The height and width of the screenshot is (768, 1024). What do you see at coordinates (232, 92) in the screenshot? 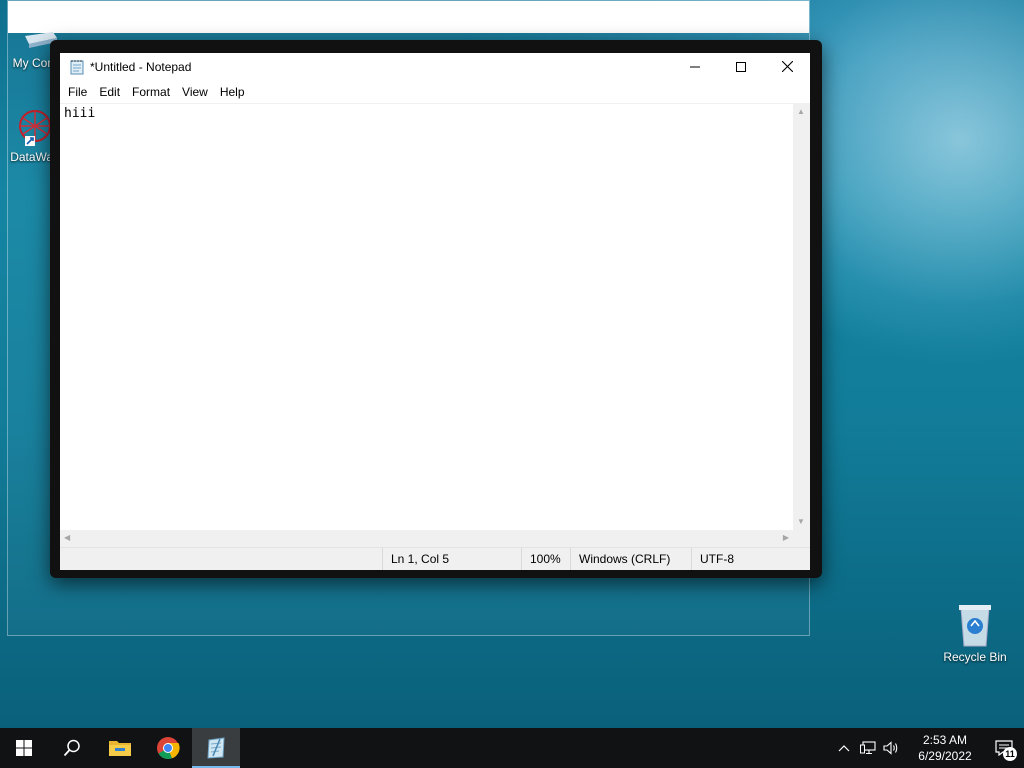
I see `menu-help: Help` at bounding box center [232, 92].